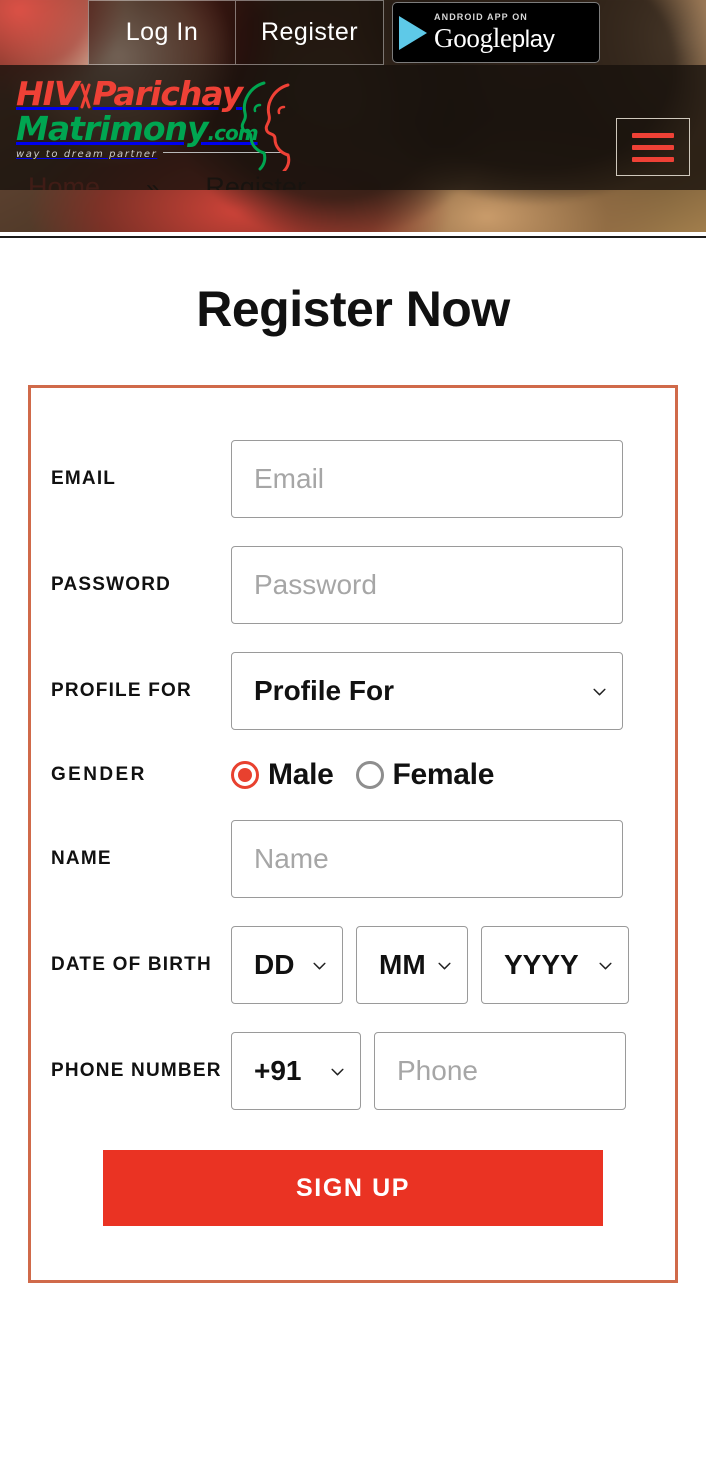 This screenshot has width=706, height=1467. I want to click on hero-overlap-image, so click(353, 211).